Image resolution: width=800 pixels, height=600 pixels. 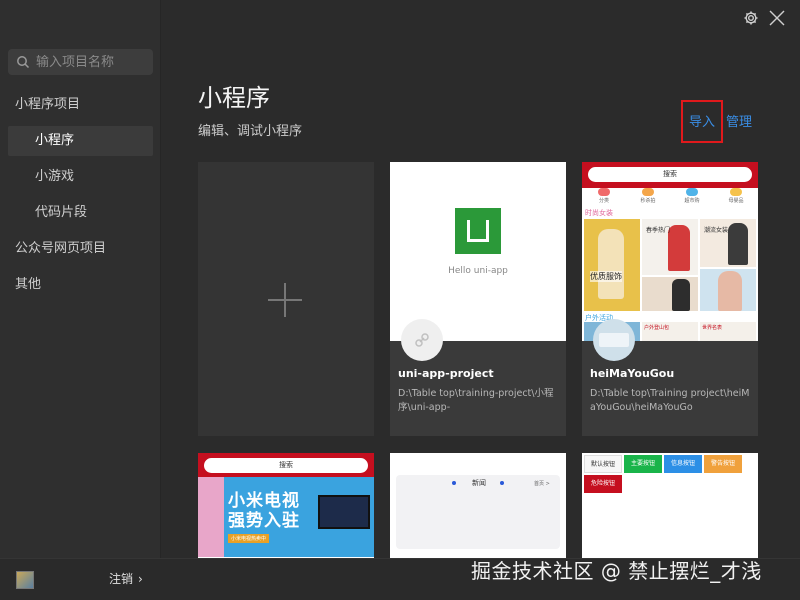 I want to click on project-card-tv: 搜索 小米电视 强势入驻 小米电视热卖中, so click(x=286, y=505).